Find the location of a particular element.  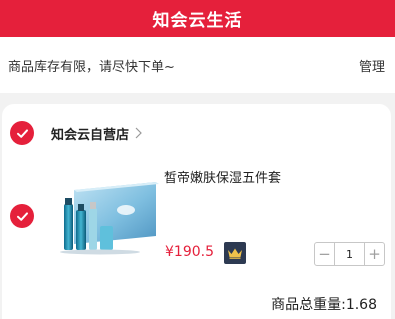

store-link: 知会云自营店 is located at coordinates (96, 133).